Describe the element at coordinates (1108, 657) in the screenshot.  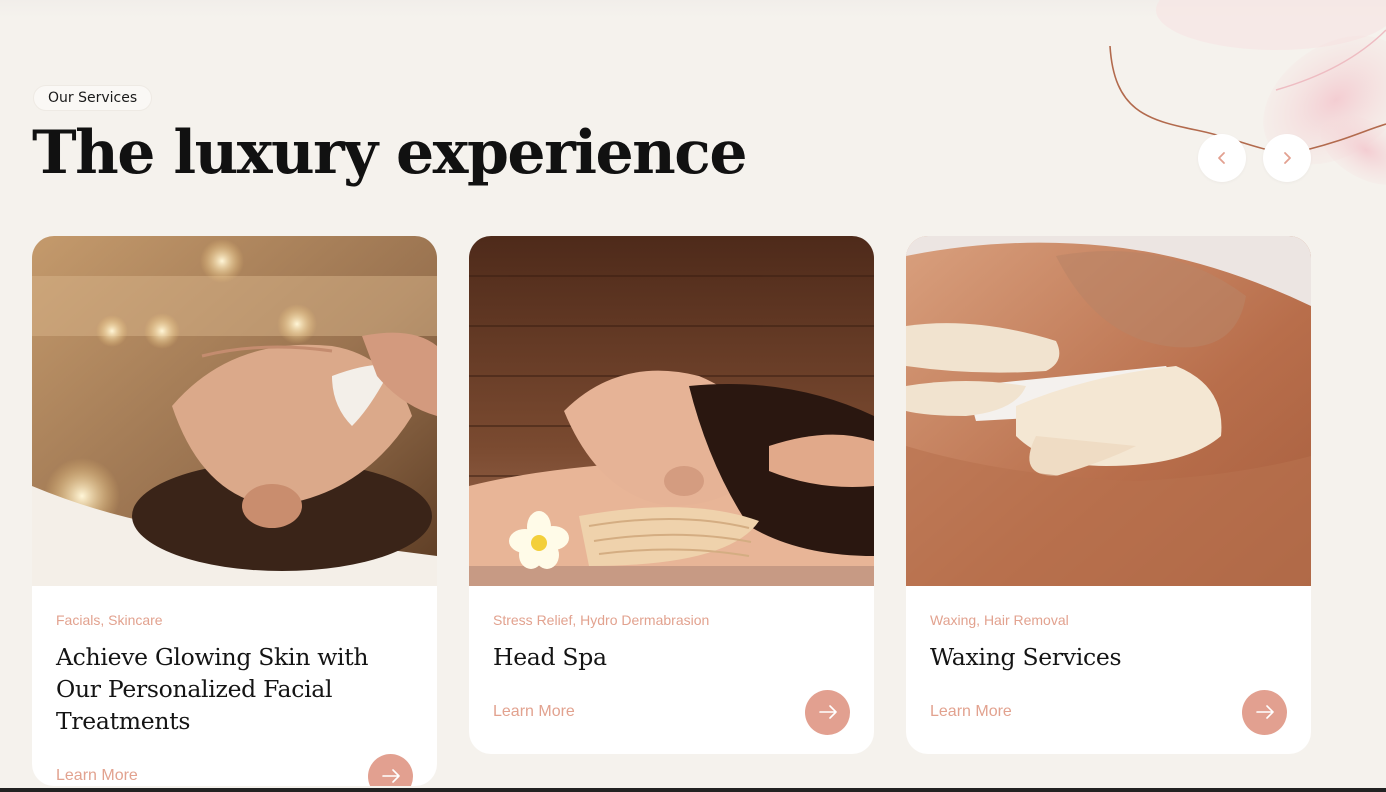
I see `card-title: Waxing Services` at that location.